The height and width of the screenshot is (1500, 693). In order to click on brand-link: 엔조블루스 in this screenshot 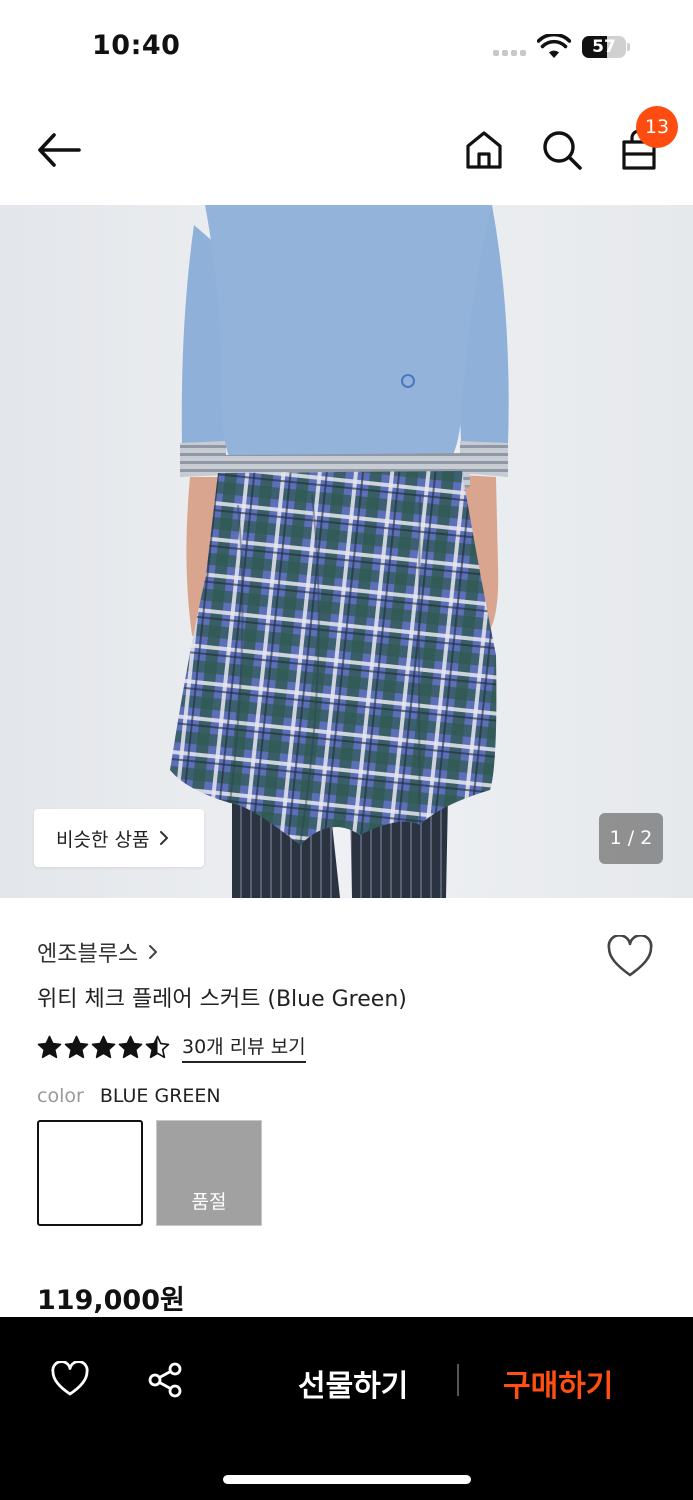, I will do `click(97, 952)`.